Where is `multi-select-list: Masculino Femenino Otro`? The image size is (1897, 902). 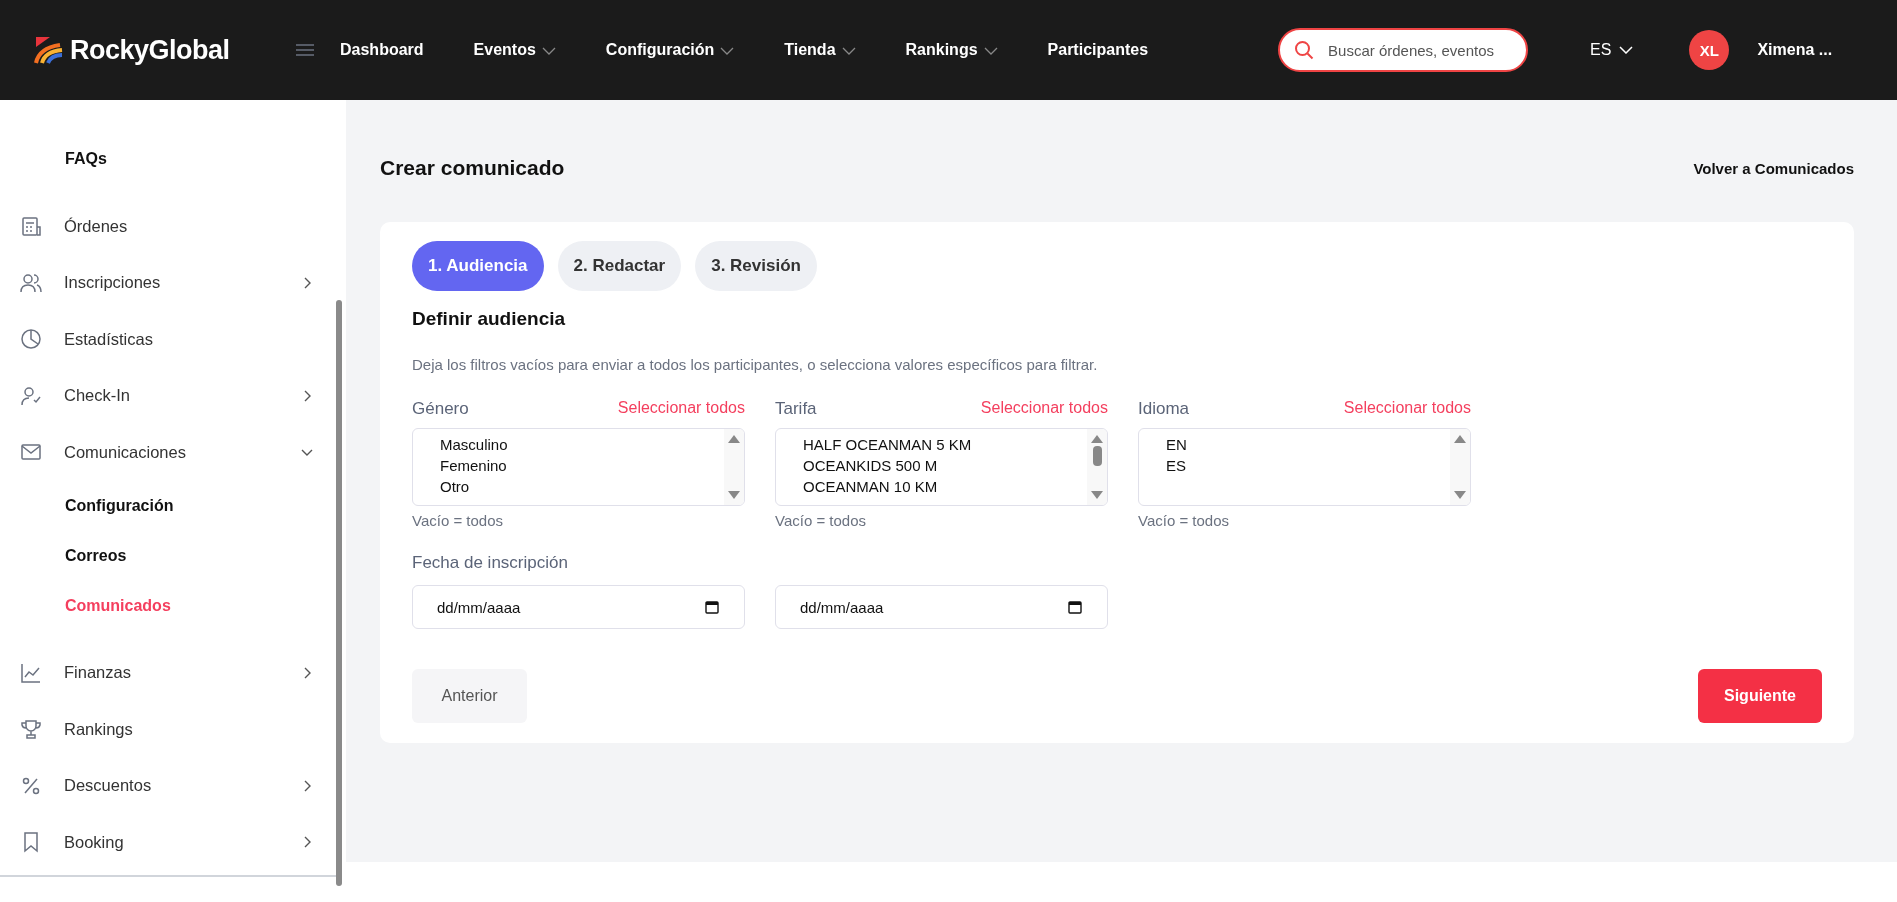
multi-select-list: Masculino Femenino Otro is located at coordinates (578, 467).